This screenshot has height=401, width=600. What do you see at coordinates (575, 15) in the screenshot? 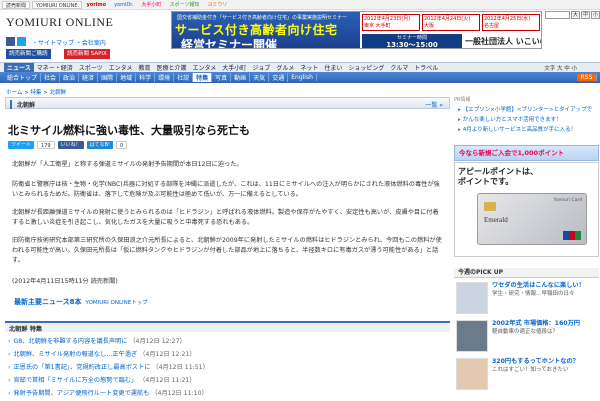
I see `font-large-button: 大` at bounding box center [575, 15].